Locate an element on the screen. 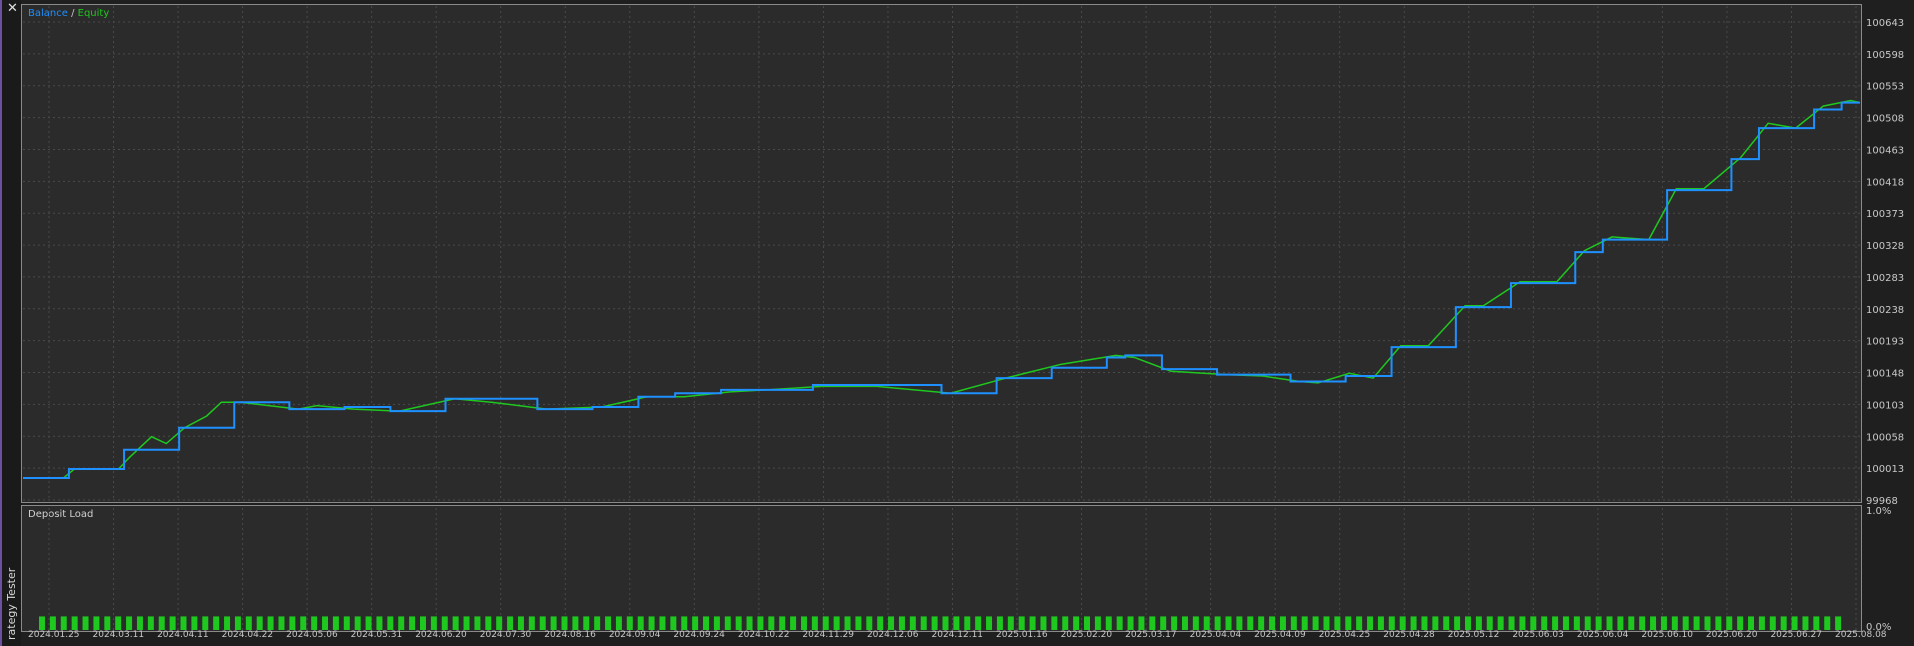 This screenshot has height=646, width=1914. x-tick-label: 2025.02.20 is located at coordinates (1087, 635).